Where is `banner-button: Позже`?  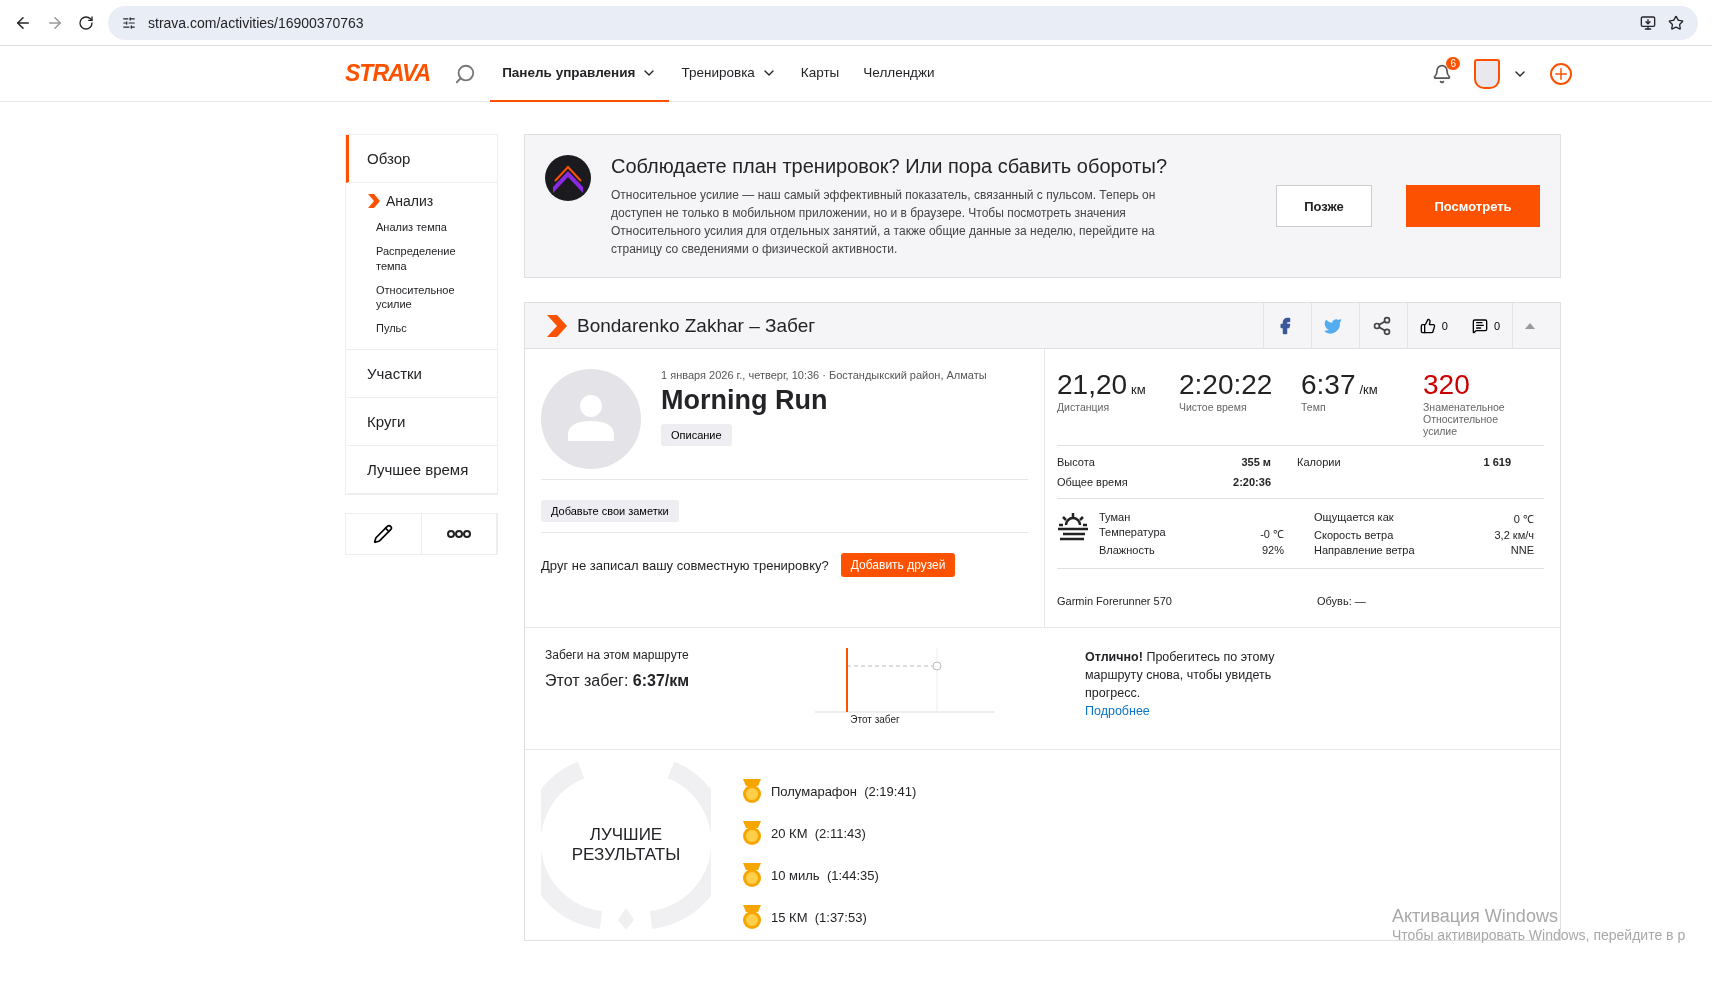 banner-button: Позже is located at coordinates (1324, 206).